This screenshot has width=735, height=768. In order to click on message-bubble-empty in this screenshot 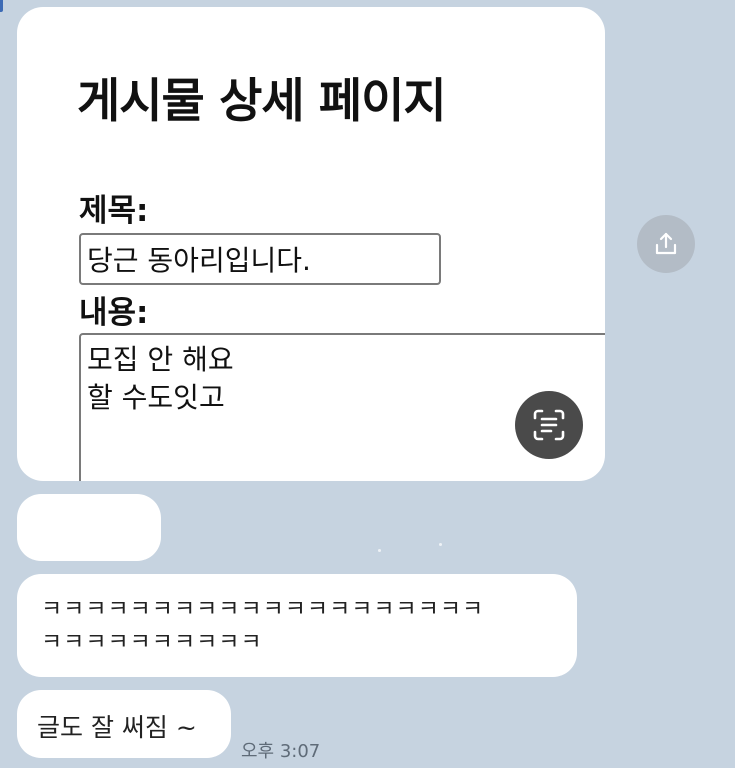, I will do `click(89, 527)`.